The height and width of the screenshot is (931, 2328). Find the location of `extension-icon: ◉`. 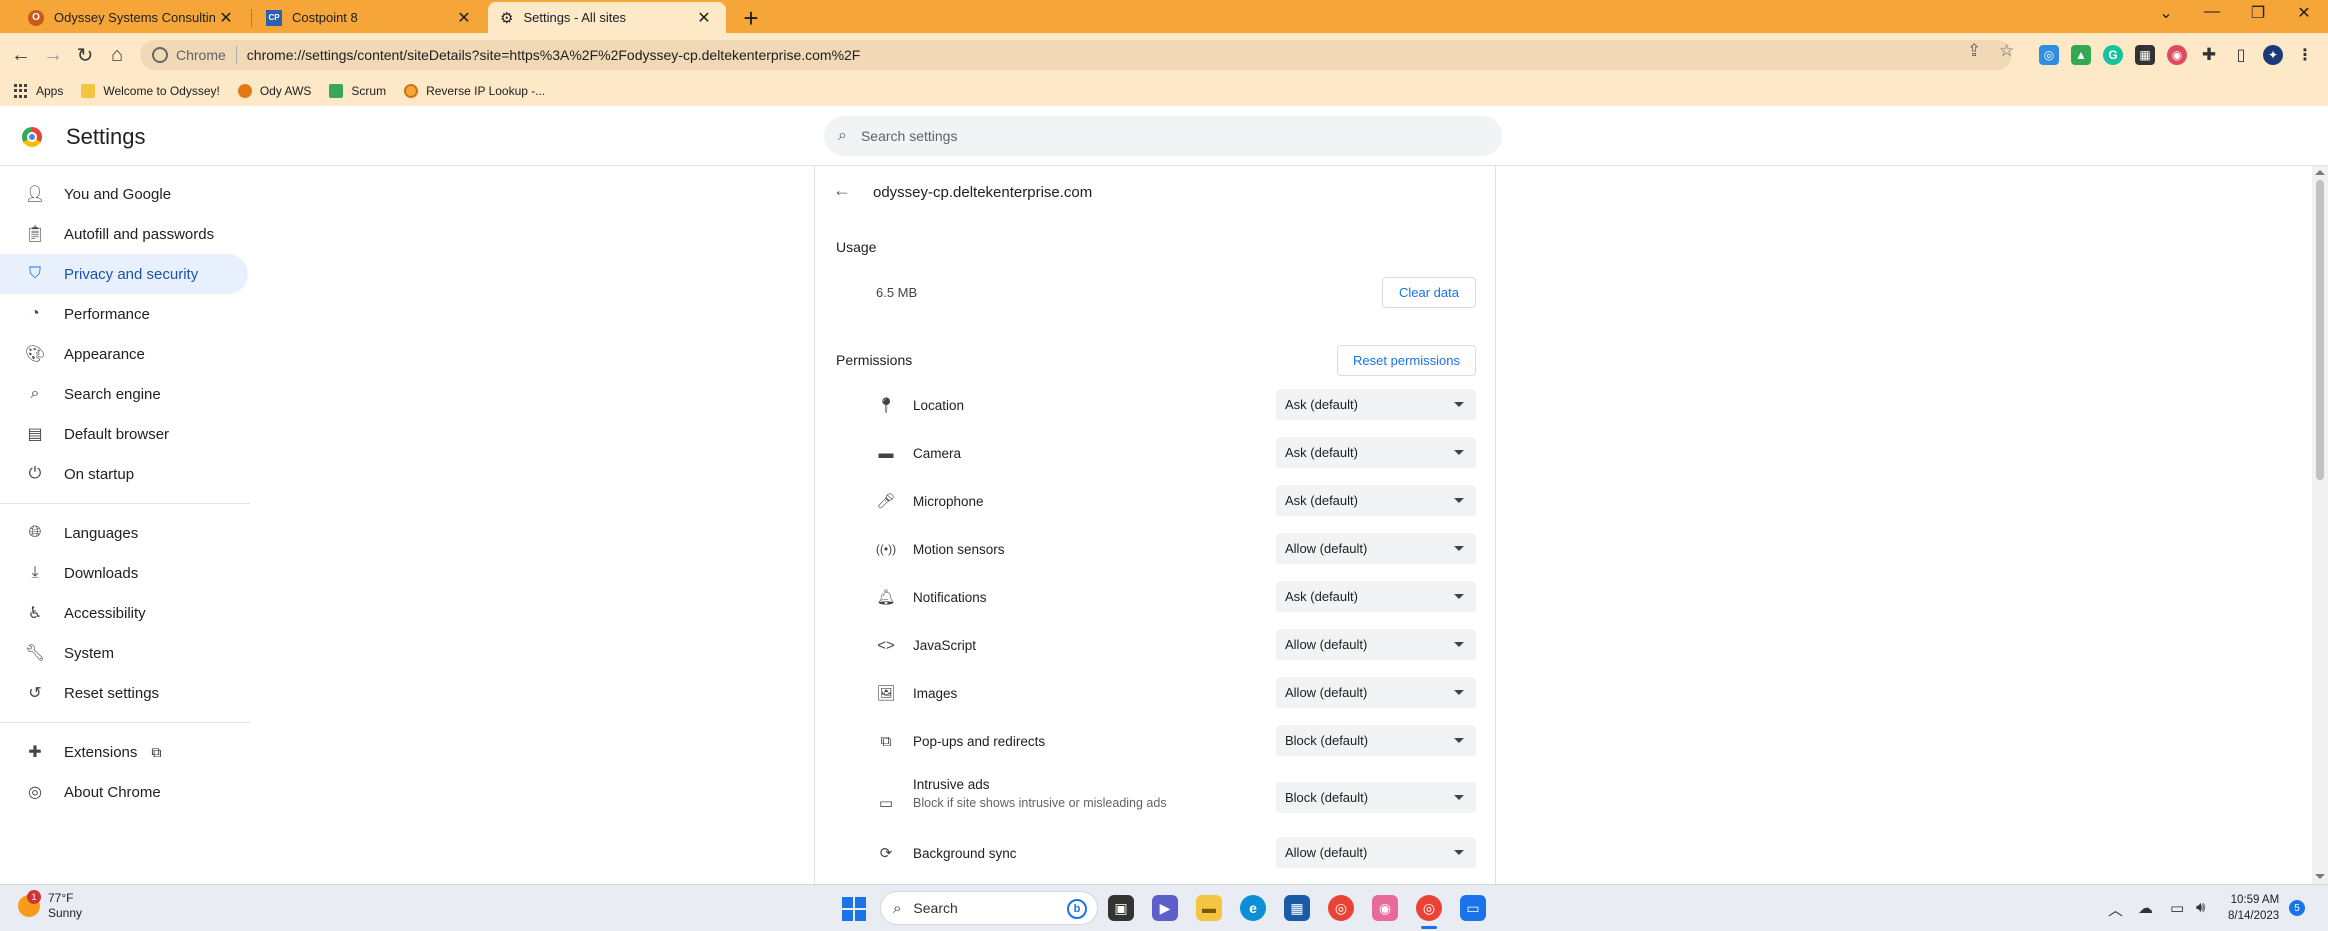

extension-icon: ◉ is located at coordinates (2177, 55).